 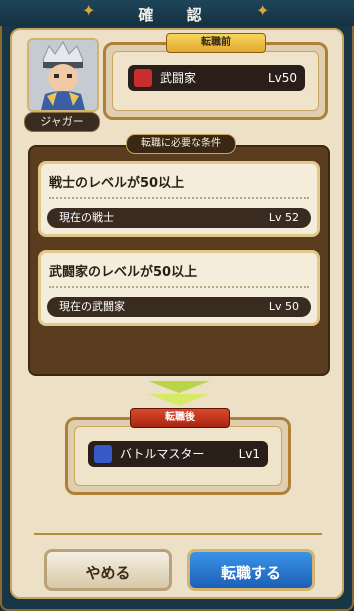 I want to click on dialog-title: 確 認, so click(x=177, y=15).